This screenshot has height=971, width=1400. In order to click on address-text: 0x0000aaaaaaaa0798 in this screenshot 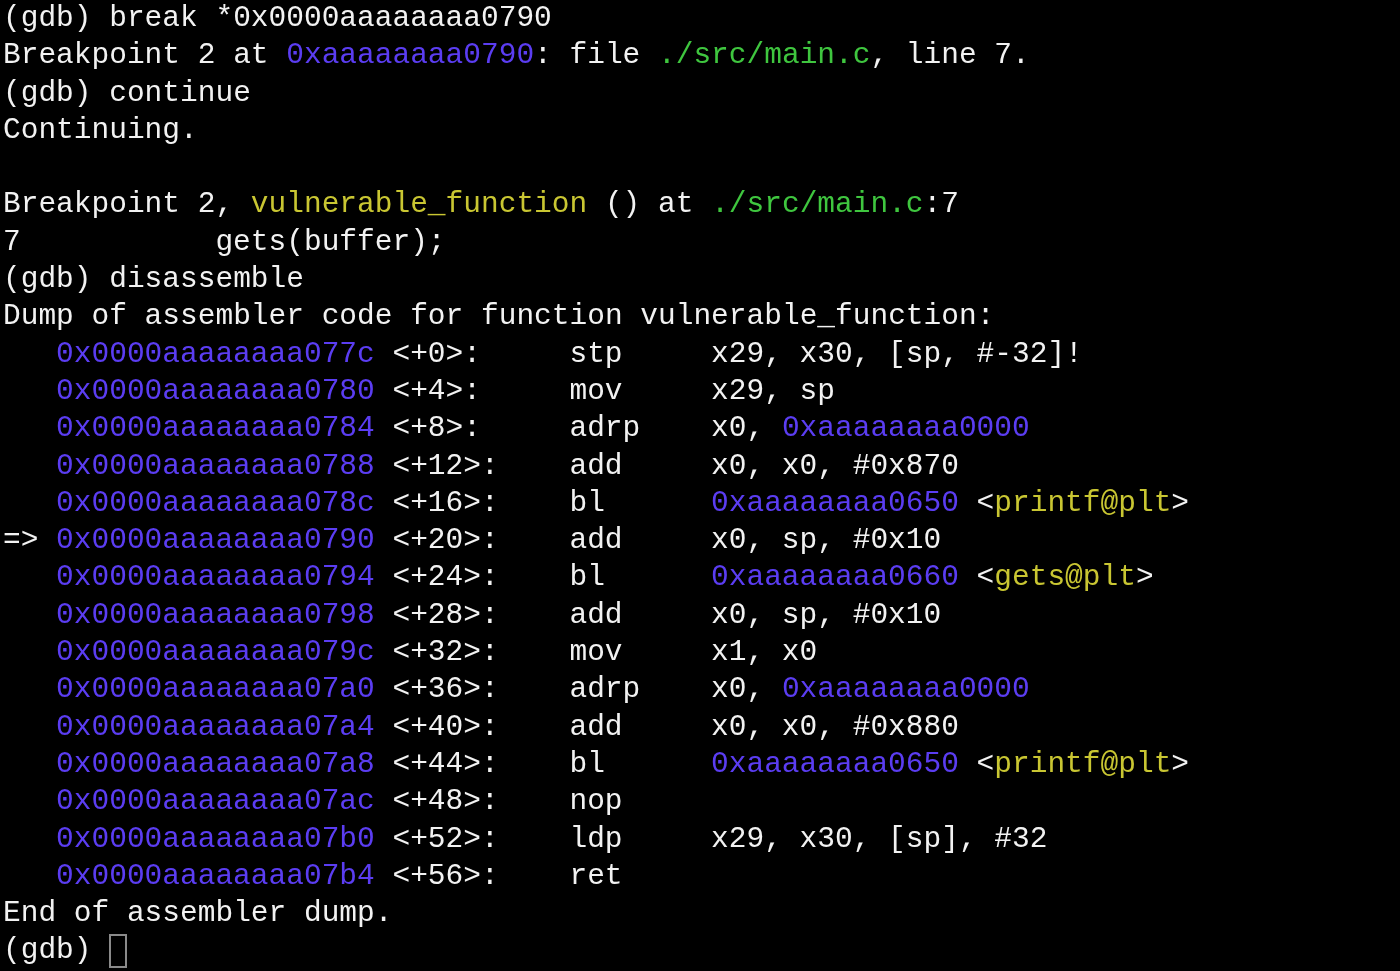, I will do `click(215, 614)`.